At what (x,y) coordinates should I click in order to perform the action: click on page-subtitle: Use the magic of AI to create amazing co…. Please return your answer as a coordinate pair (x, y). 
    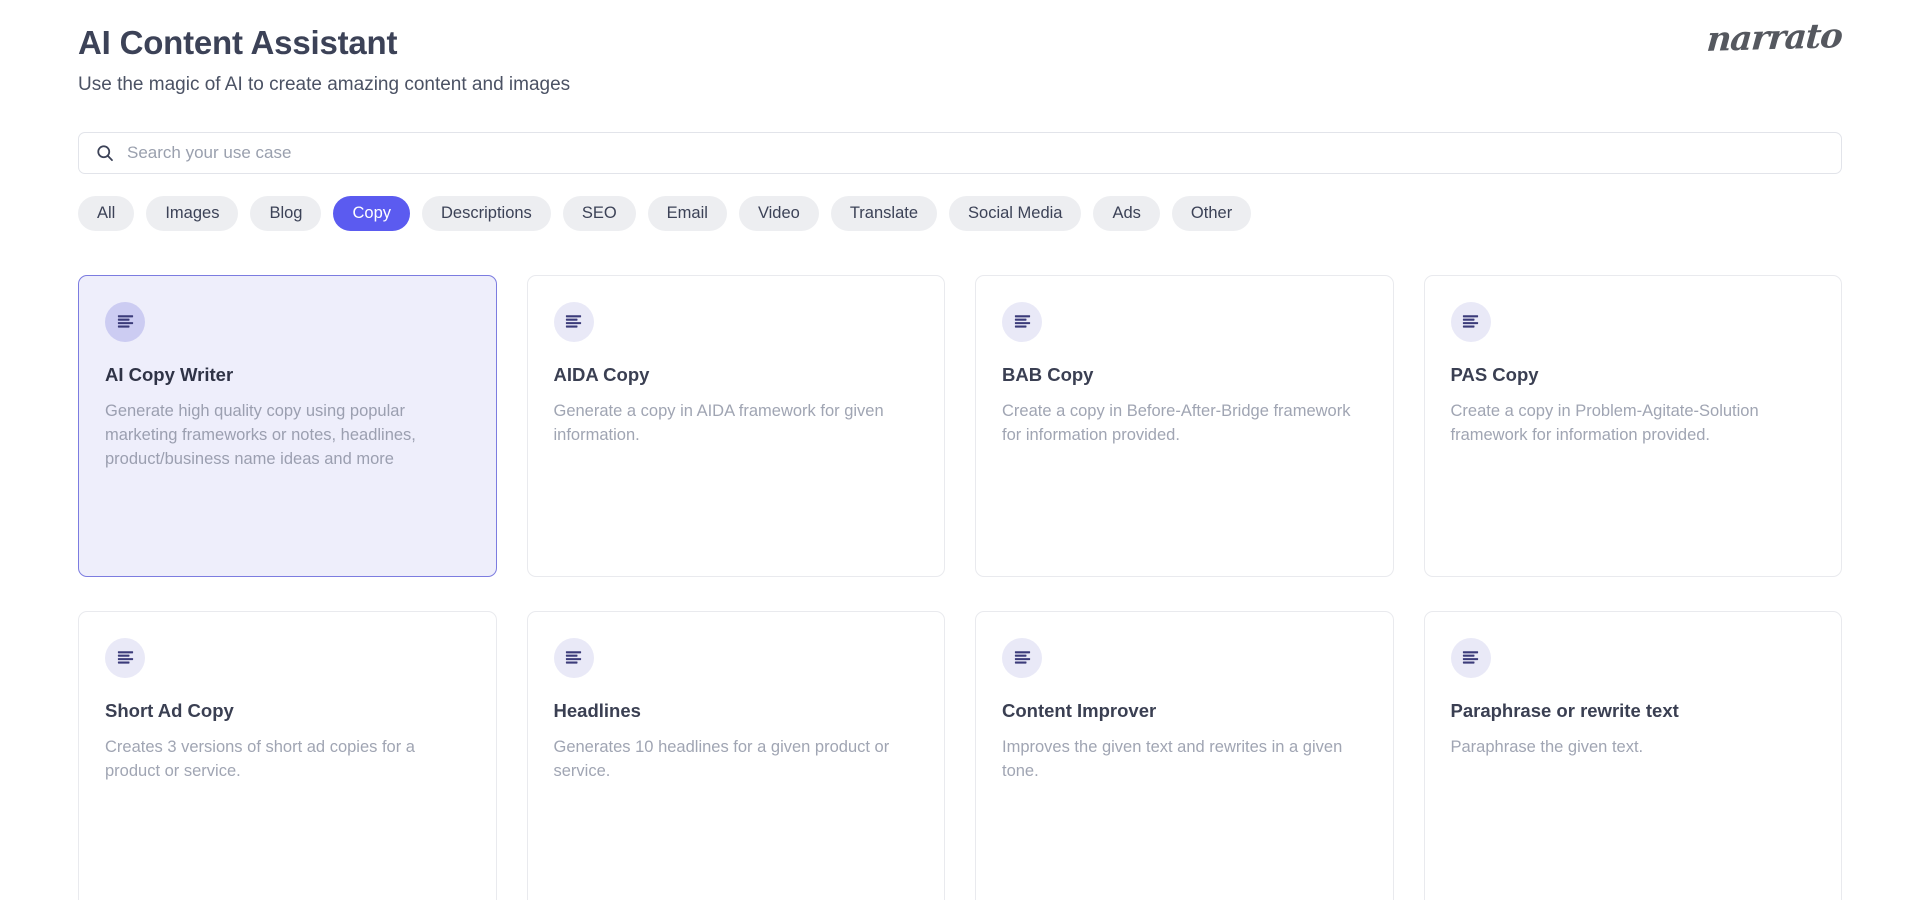
    Looking at the image, I should click on (324, 85).